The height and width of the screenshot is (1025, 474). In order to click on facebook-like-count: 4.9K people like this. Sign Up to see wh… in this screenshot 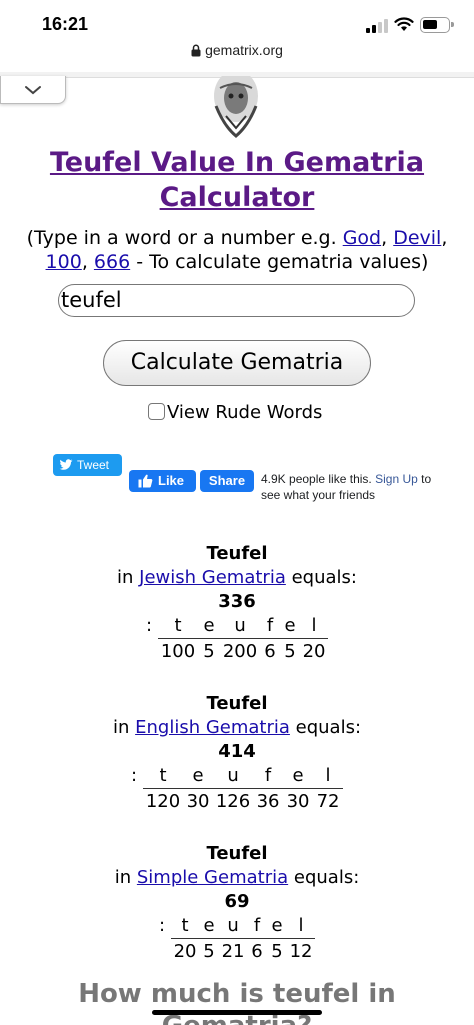, I will do `click(351, 487)`.